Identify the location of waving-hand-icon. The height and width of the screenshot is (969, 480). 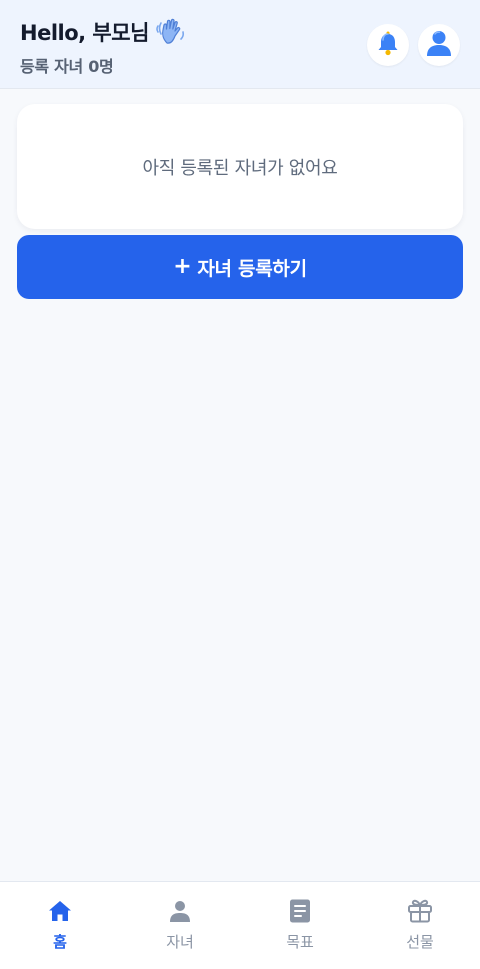
(171, 32).